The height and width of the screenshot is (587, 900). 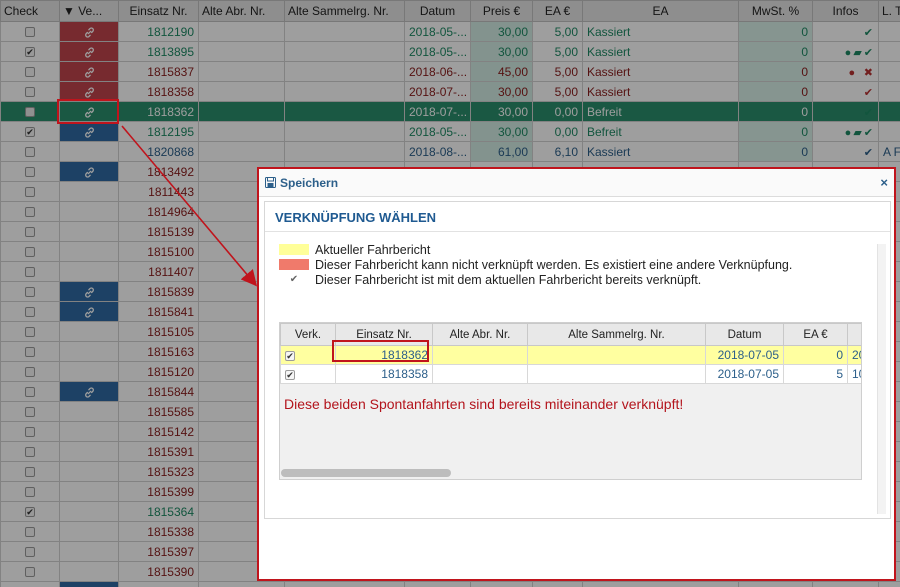 What do you see at coordinates (854, 355) in the screenshot?
I see `extra-cell: 20` at bounding box center [854, 355].